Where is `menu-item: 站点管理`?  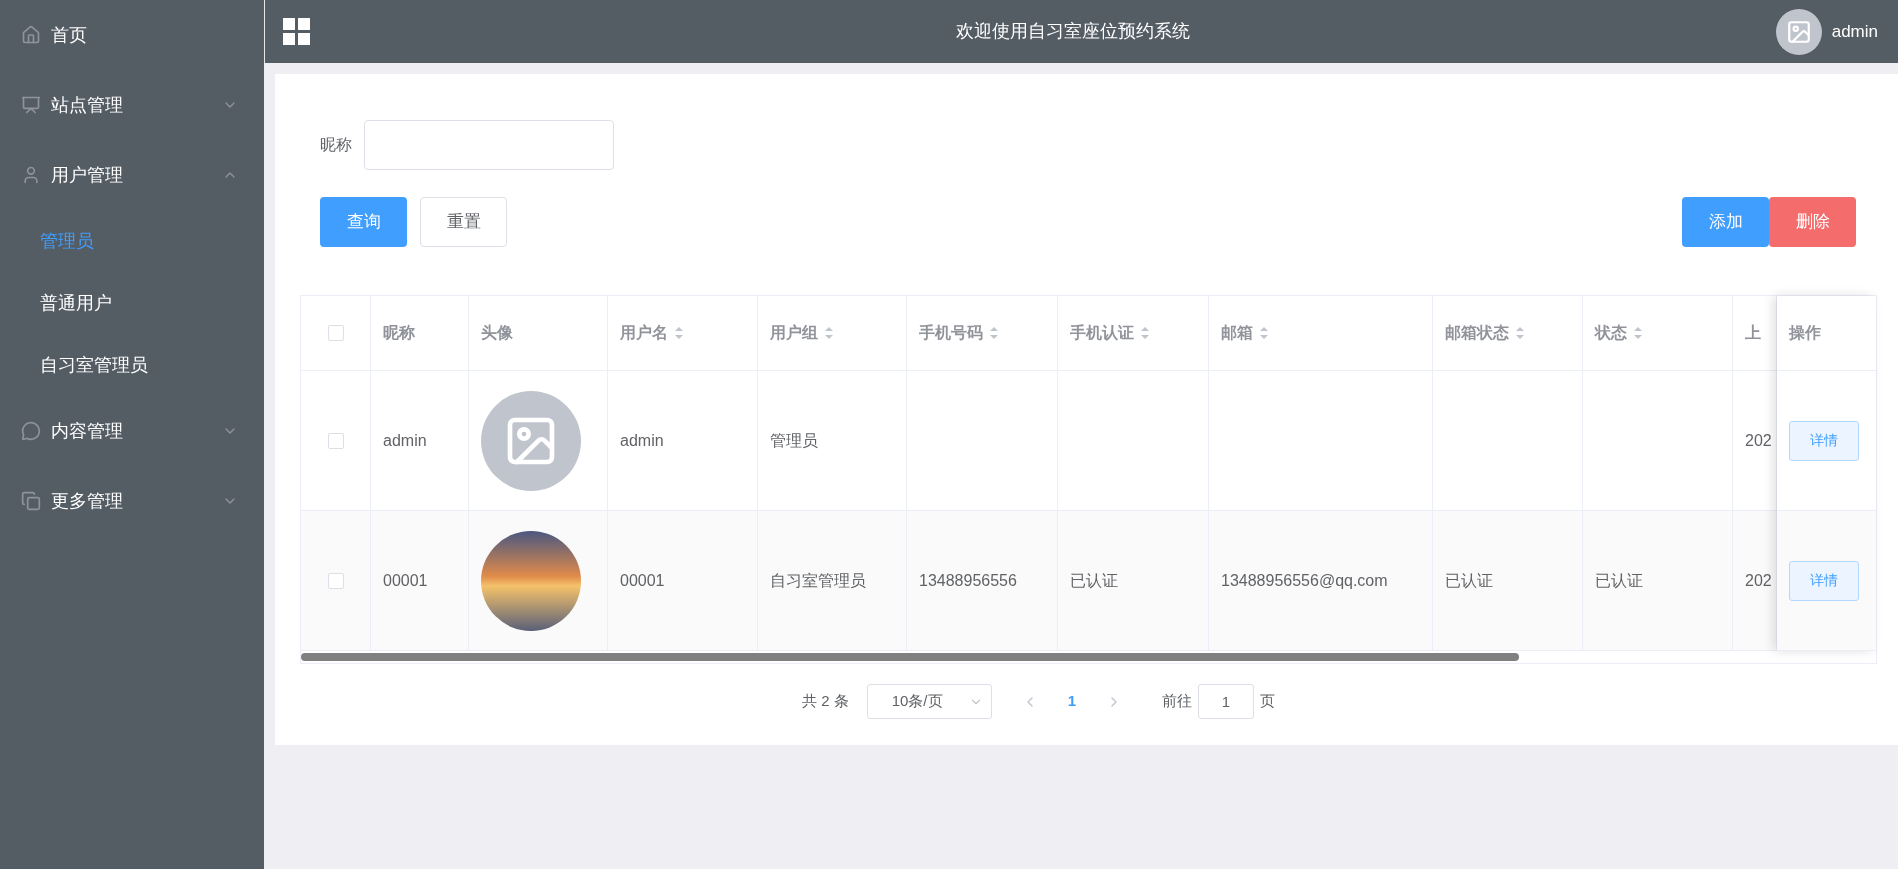 menu-item: 站点管理 is located at coordinates (132, 105).